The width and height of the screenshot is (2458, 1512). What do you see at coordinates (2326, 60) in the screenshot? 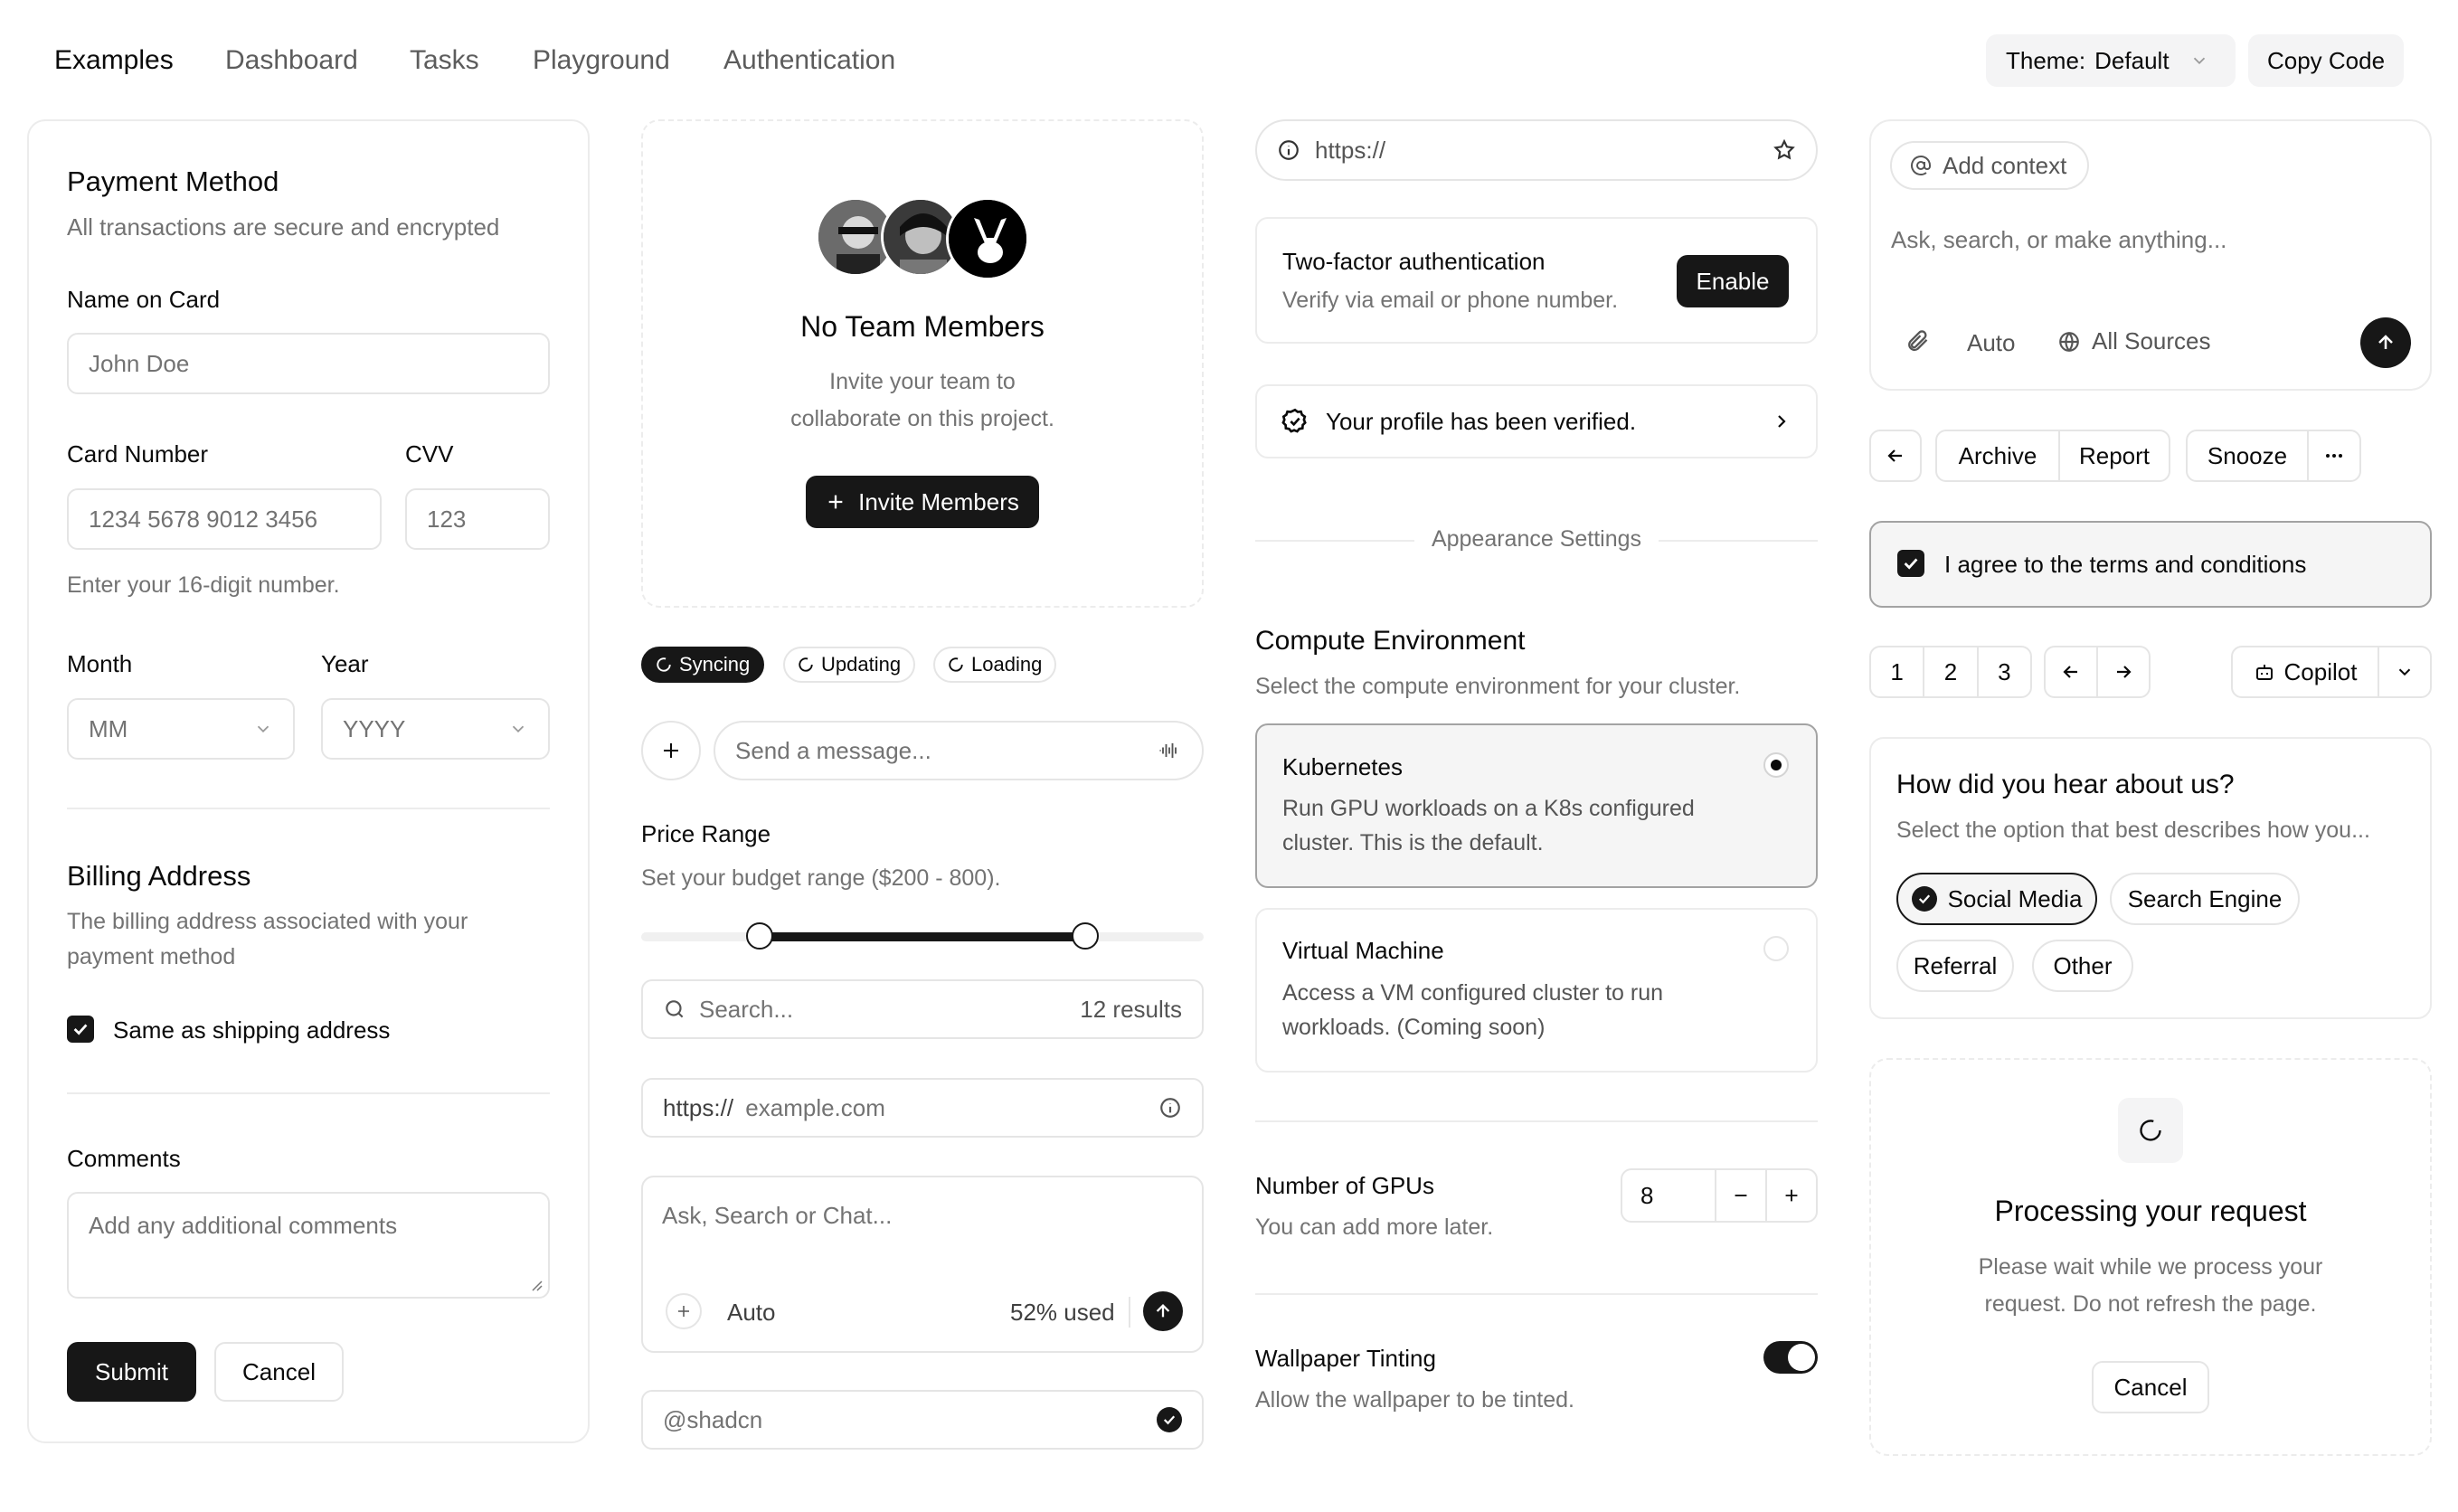
I see `copy-code-button: Copy Code` at bounding box center [2326, 60].